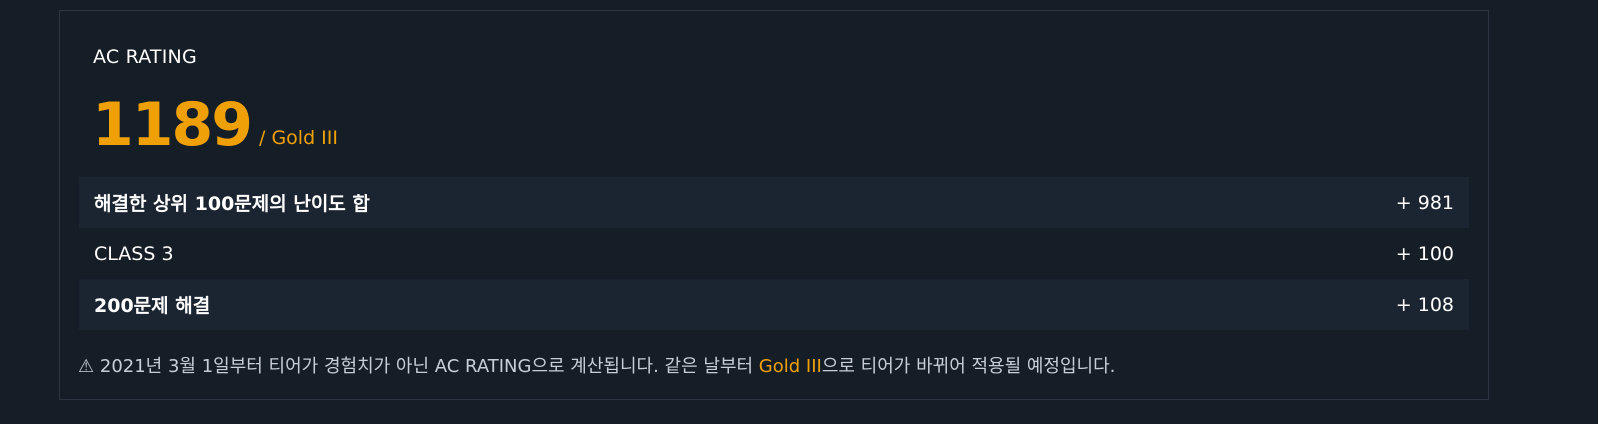 The width and height of the screenshot is (1598, 424). Describe the element at coordinates (298, 138) in the screenshot. I see `rating-tier: / Gold III` at that location.